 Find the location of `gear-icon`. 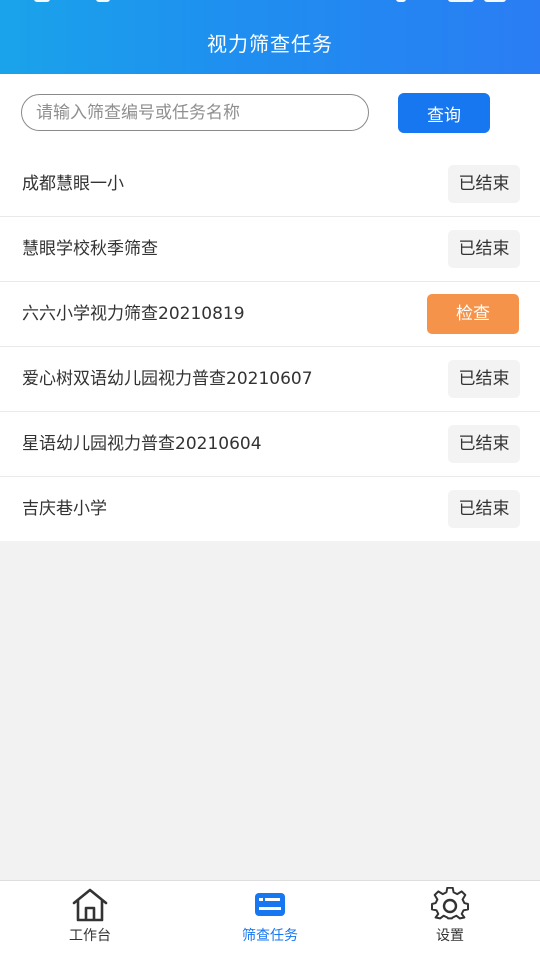

gear-icon is located at coordinates (450, 903).